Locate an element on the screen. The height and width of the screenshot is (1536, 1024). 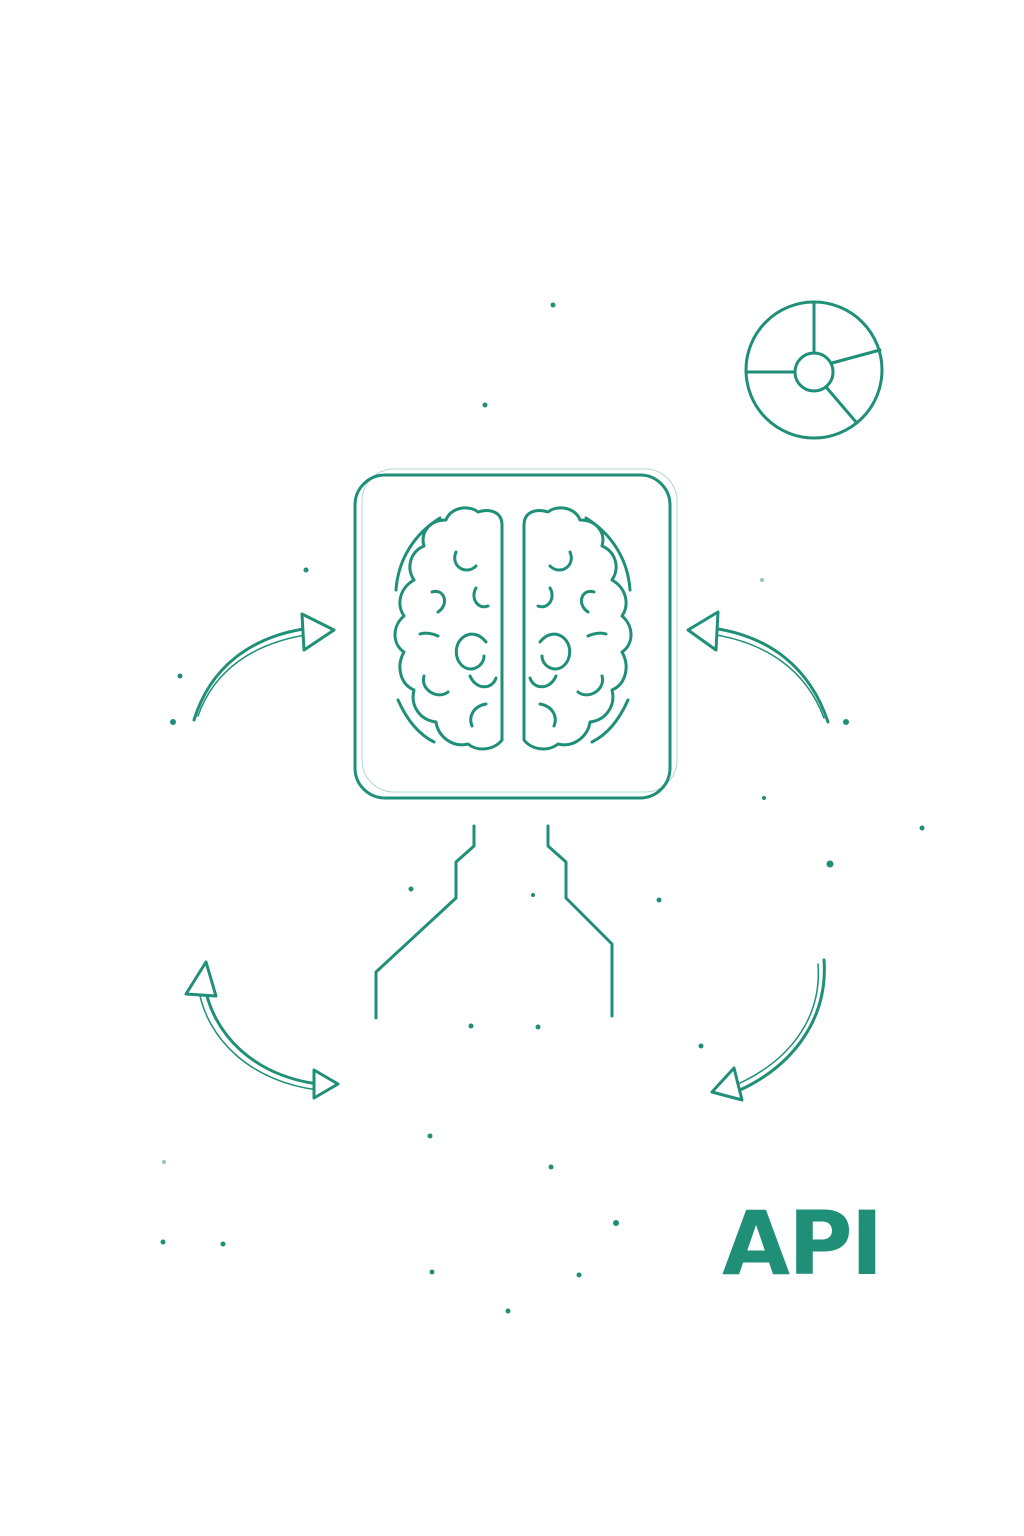
api-label: API is located at coordinates (802, 1243).